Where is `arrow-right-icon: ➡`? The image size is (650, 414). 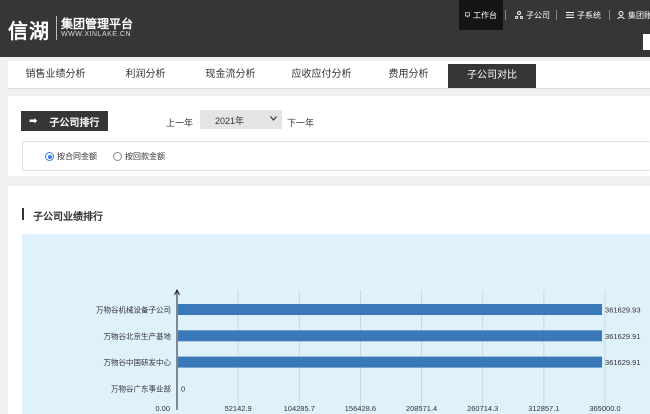
arrow-right-icon: ➡ is located at coordinates (33, 121).